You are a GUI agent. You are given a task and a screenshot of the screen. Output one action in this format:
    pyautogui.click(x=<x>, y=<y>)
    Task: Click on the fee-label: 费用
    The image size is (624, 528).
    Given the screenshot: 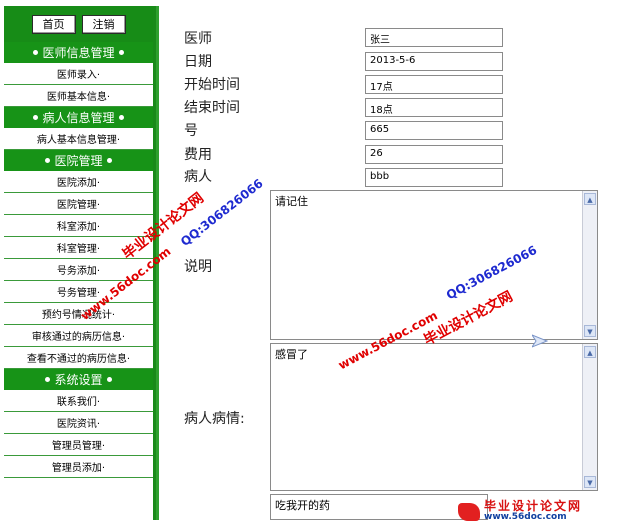 What is the action you would take?
    pyautogui.click(x=198, y=155)
    